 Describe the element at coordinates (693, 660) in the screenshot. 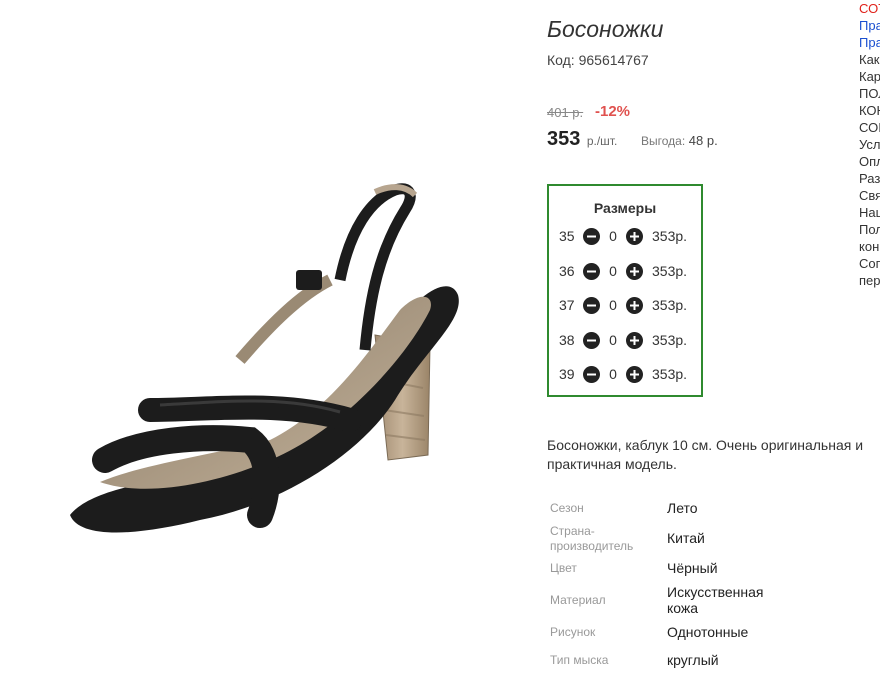

I see `attr-value-toe: круглый` at that location.